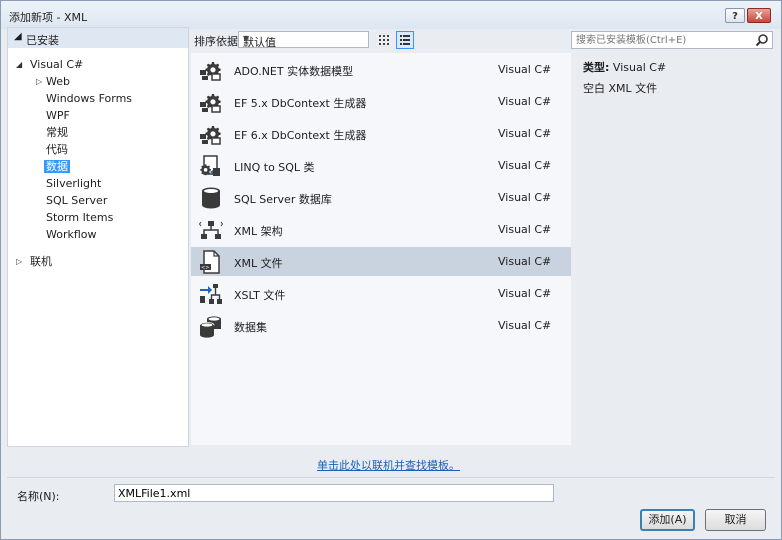  I want to click on ef6-generator-icon, so click(211, 134).